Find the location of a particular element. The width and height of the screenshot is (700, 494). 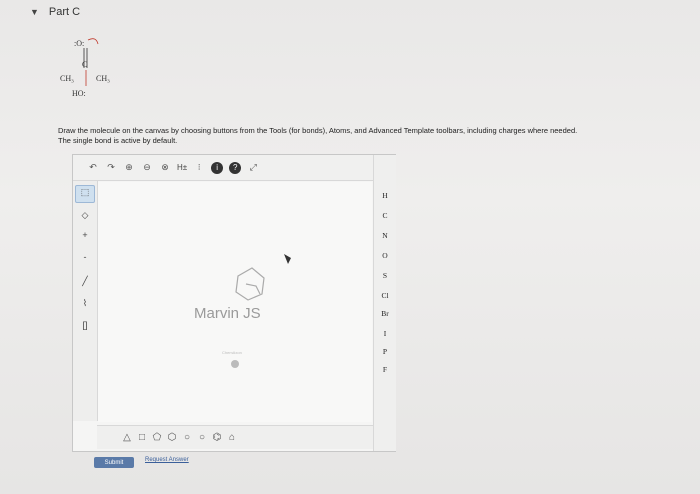

octagon-template-icon: ○ is located at coordinates (202, 437).